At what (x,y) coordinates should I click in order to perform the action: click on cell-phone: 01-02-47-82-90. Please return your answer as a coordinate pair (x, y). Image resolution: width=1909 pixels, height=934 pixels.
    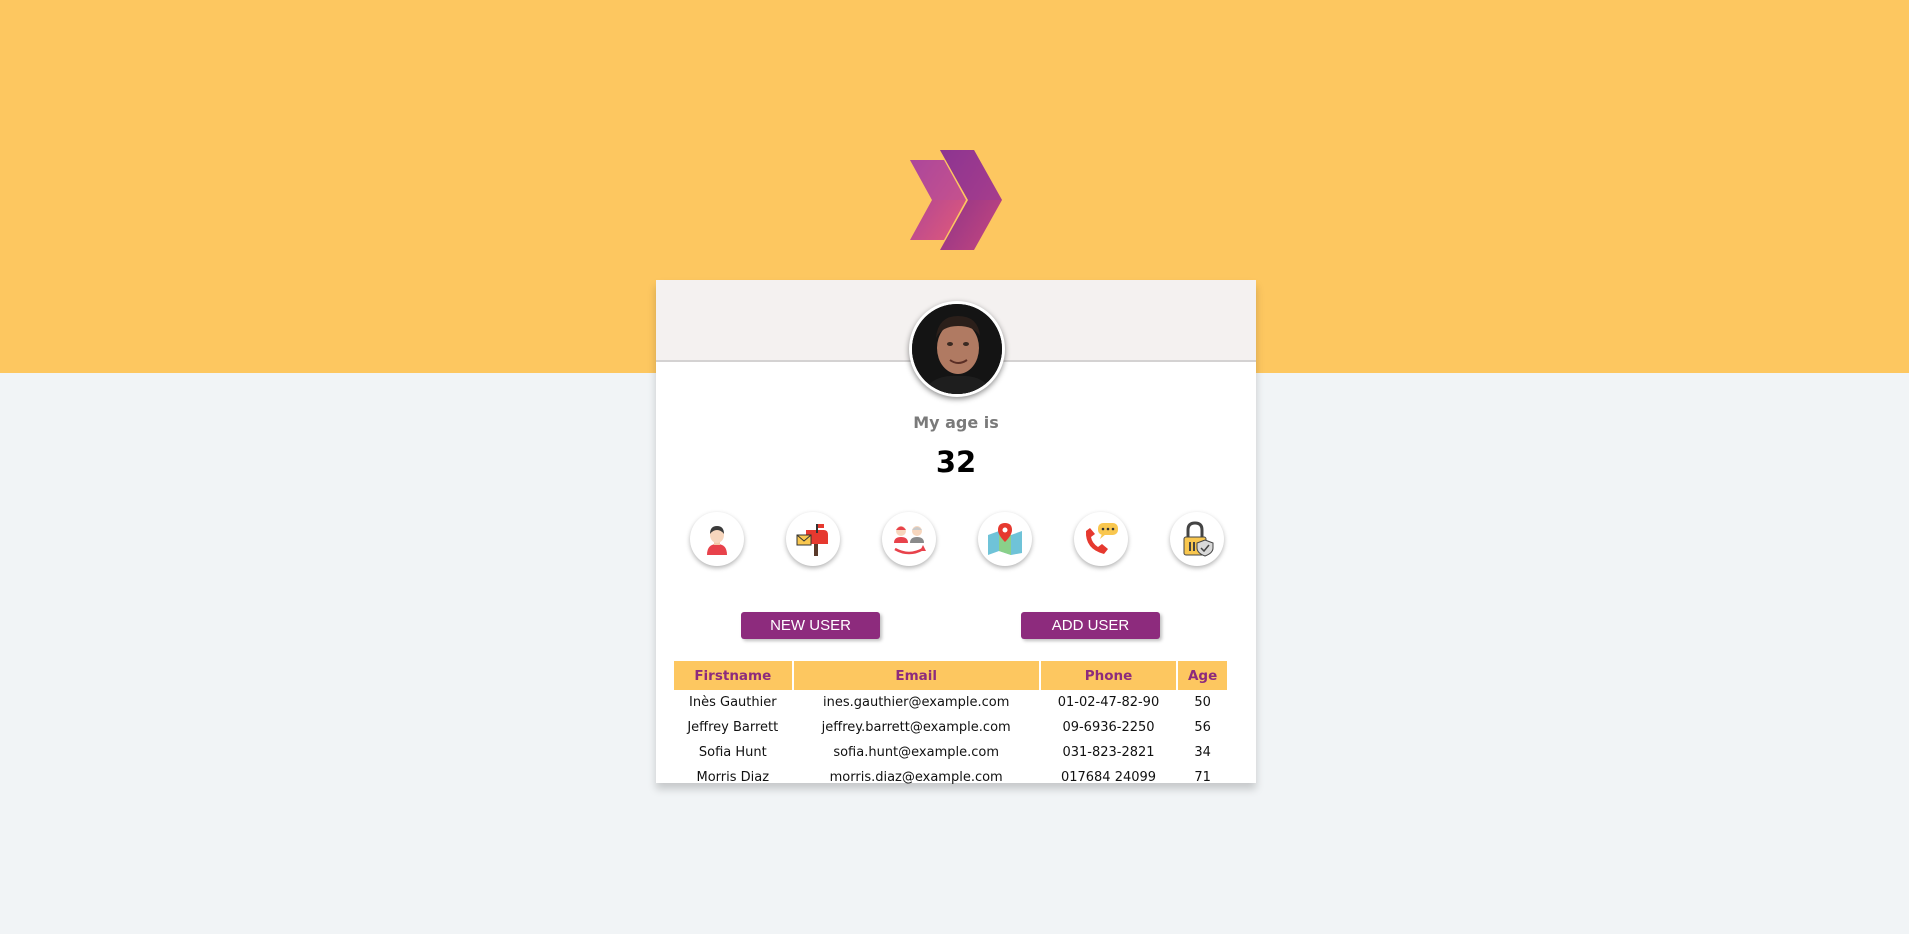
    Looking at the image, I should click on (1108, 702).